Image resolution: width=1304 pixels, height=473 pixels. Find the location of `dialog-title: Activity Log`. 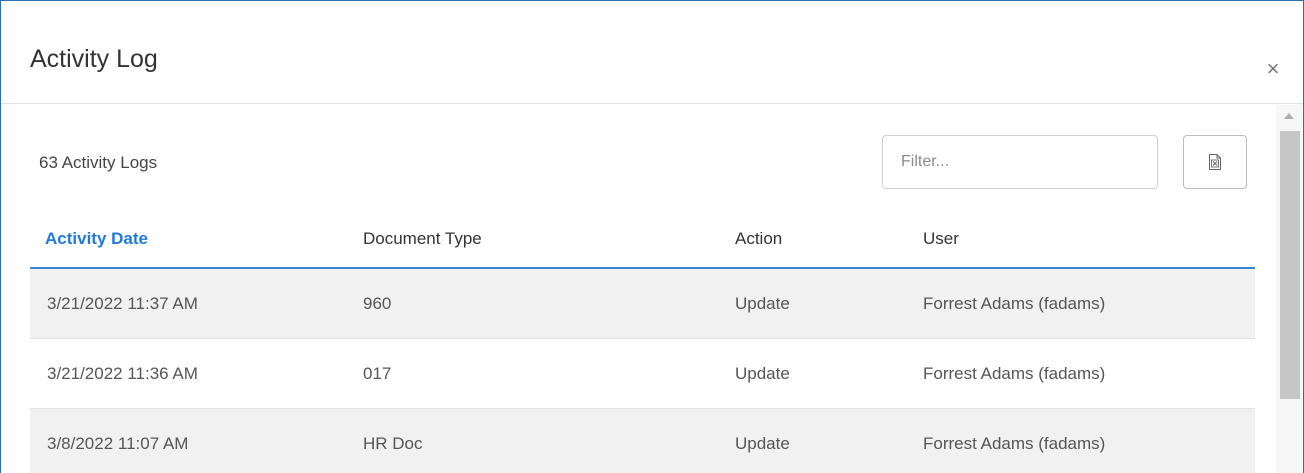

dialog-title: Activity Log is located at coordinates (94, 59).